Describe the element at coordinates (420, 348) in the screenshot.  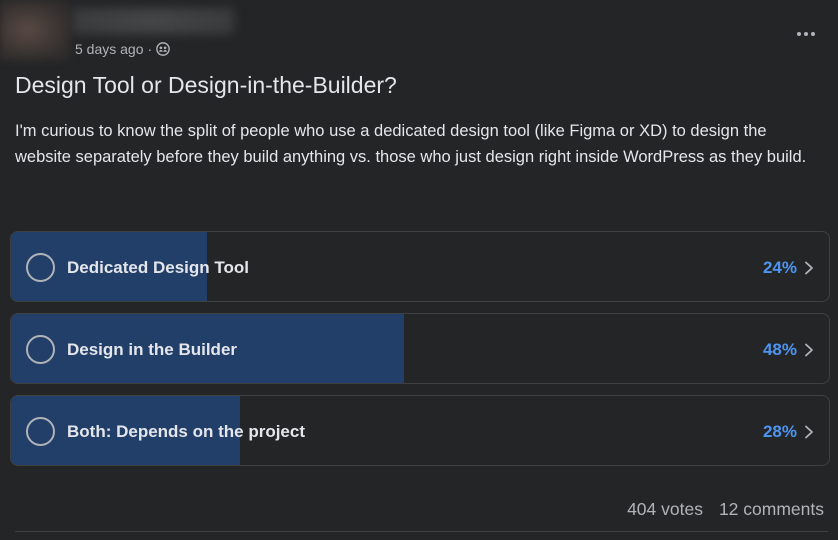
I see `poll-option-design-in-the-builder: Design in the Builder 48%` at that location.